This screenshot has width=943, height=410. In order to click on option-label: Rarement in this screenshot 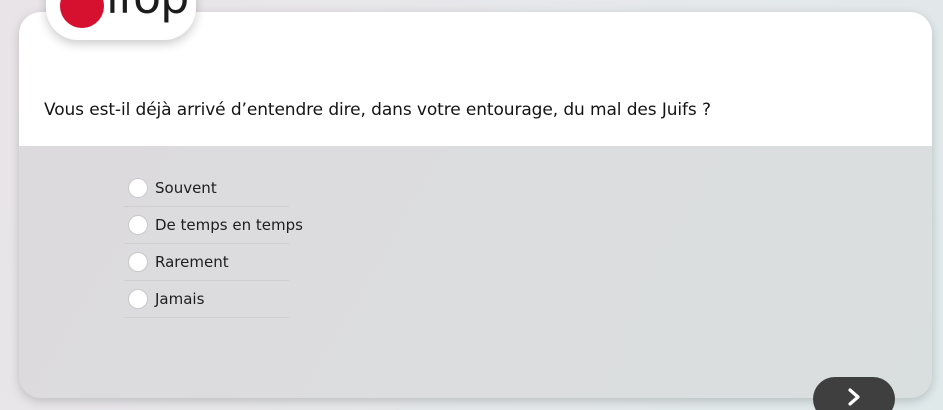, I will do `click(192, 262)`.